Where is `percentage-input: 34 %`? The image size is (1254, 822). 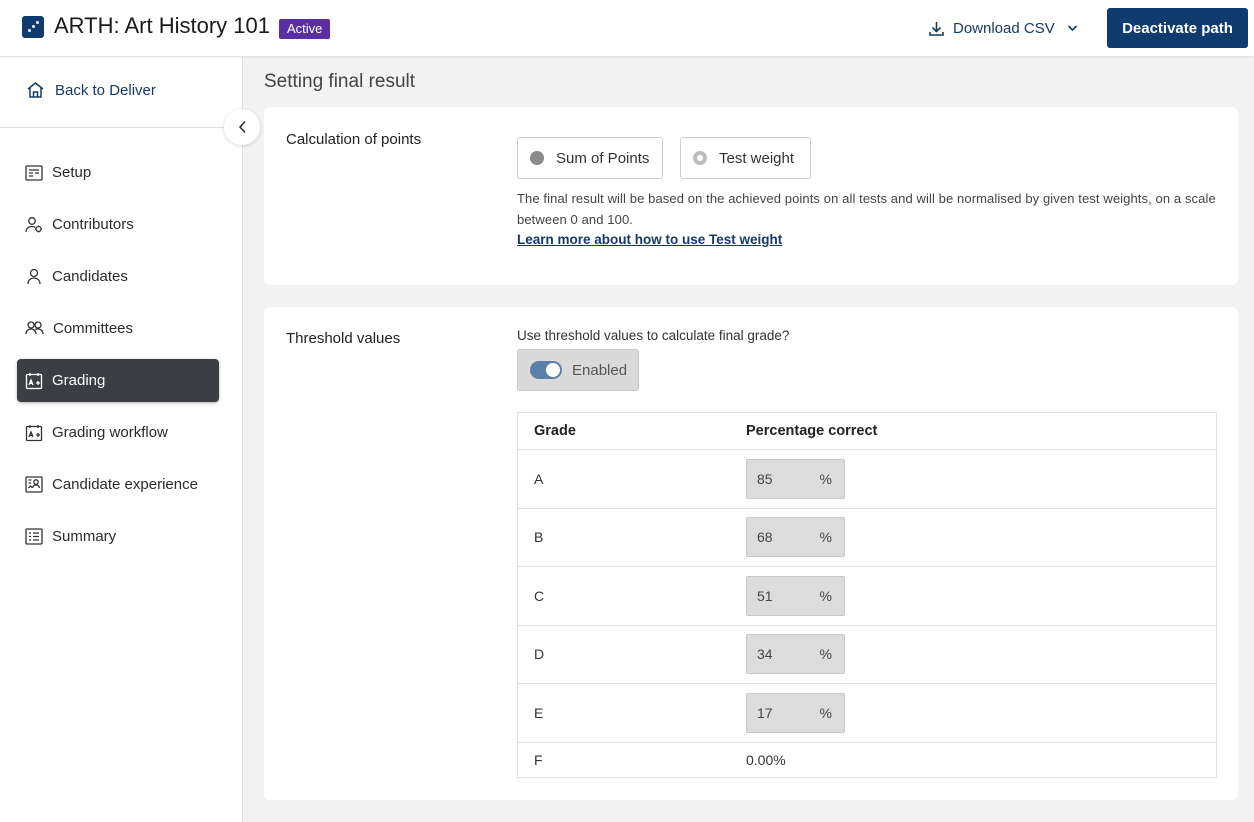 percentage-input: 34 % is located at coordinates (795, 654).